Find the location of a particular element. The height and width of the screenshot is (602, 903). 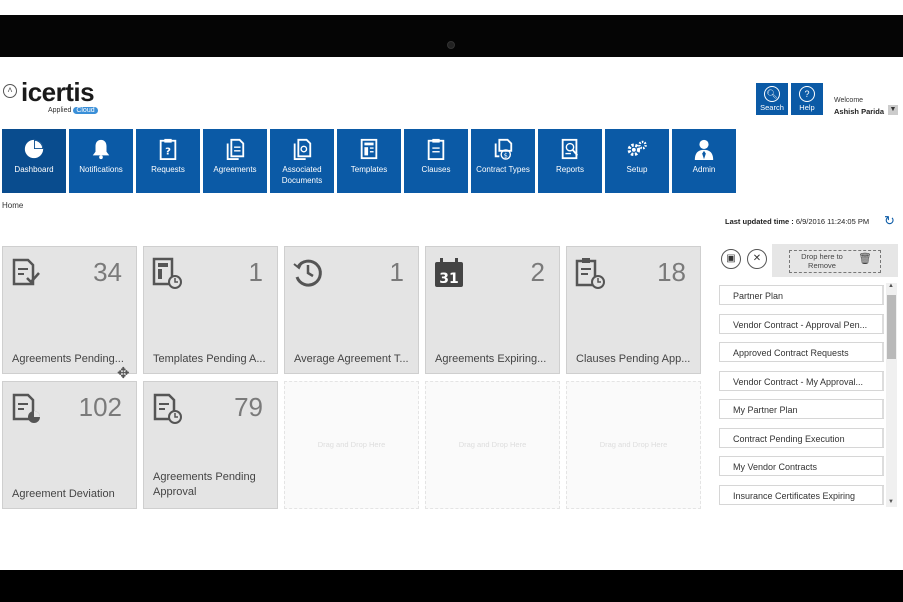

logo-subtext: Applied Cloud is located at coordinates (73, 110).